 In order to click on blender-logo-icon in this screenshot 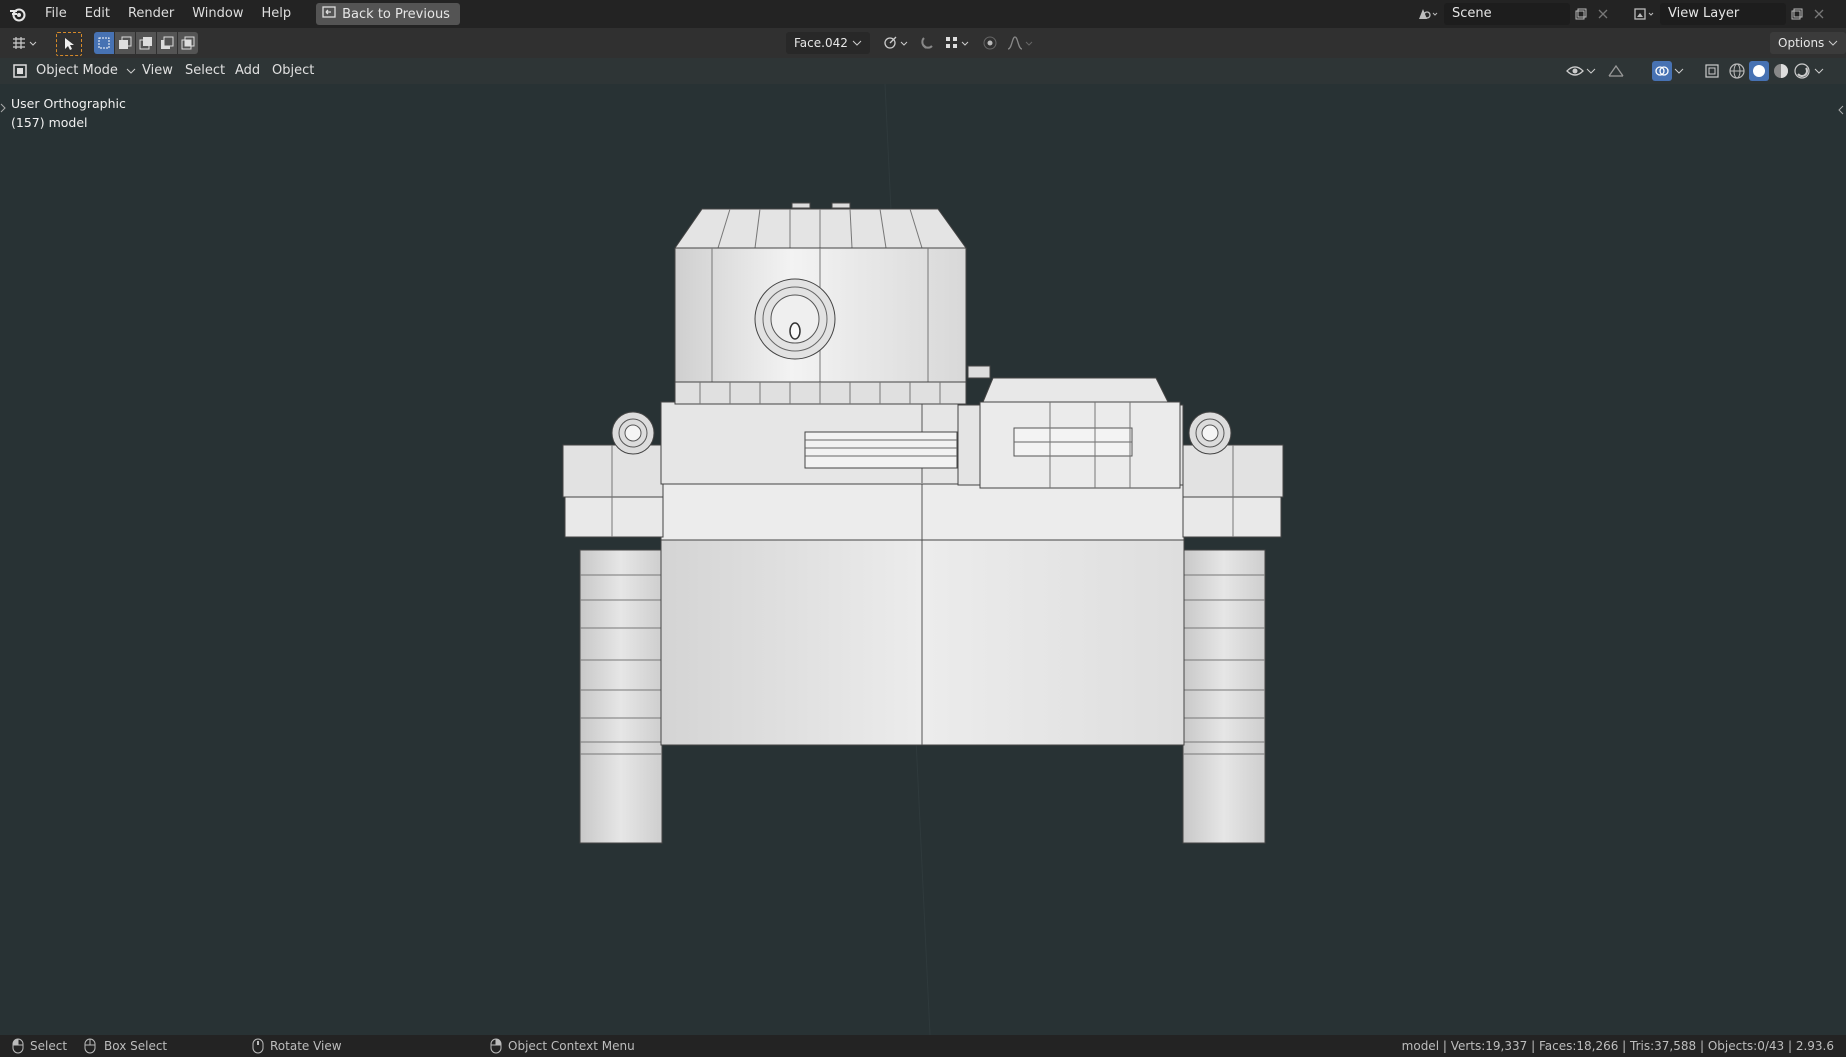, I will do `click(18, 14)`.